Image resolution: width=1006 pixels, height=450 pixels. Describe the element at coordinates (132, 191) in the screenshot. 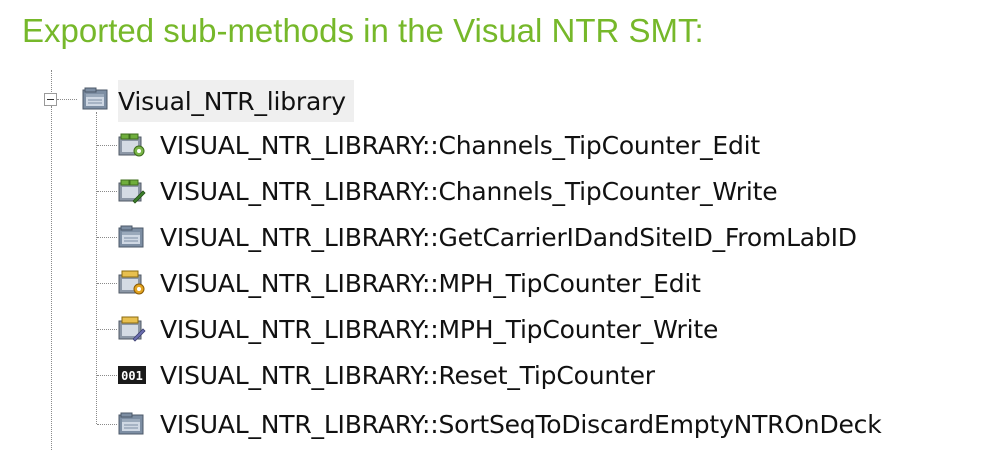

I see `channels-write-icon` at that location.